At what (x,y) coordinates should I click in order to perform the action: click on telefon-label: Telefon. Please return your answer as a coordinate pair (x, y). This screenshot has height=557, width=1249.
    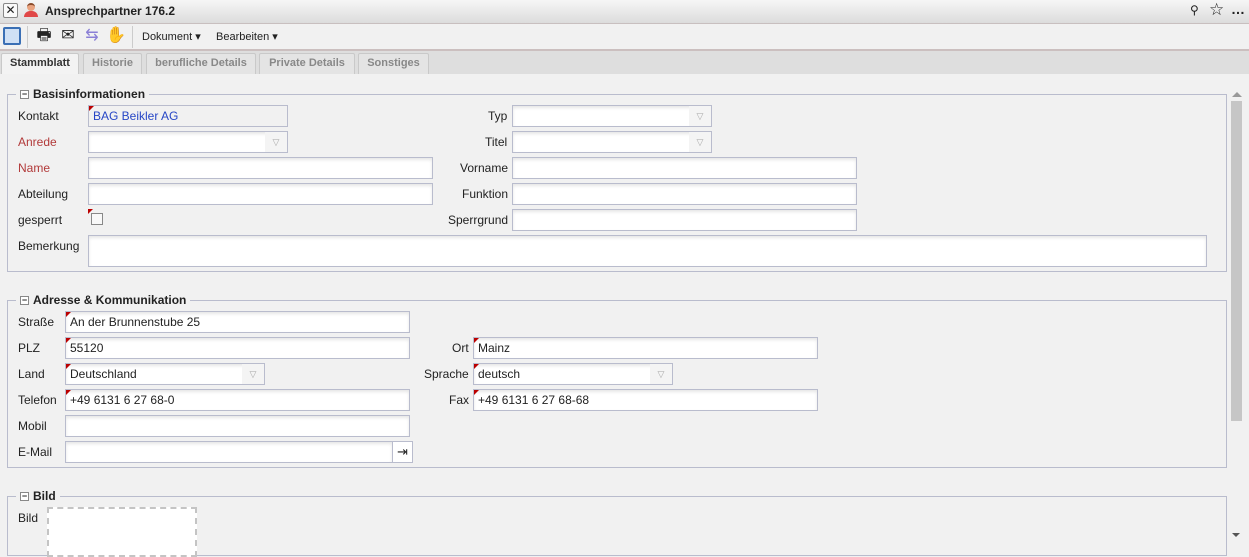
    Looking at the image, I should click on (37, 400).